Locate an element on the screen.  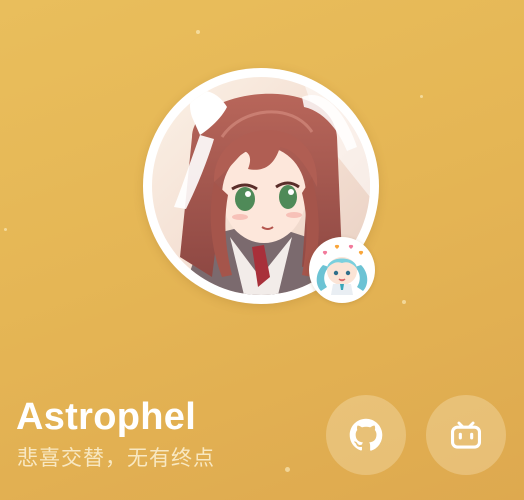
profile-name: Astrophel is located at coordinates (106, 417).